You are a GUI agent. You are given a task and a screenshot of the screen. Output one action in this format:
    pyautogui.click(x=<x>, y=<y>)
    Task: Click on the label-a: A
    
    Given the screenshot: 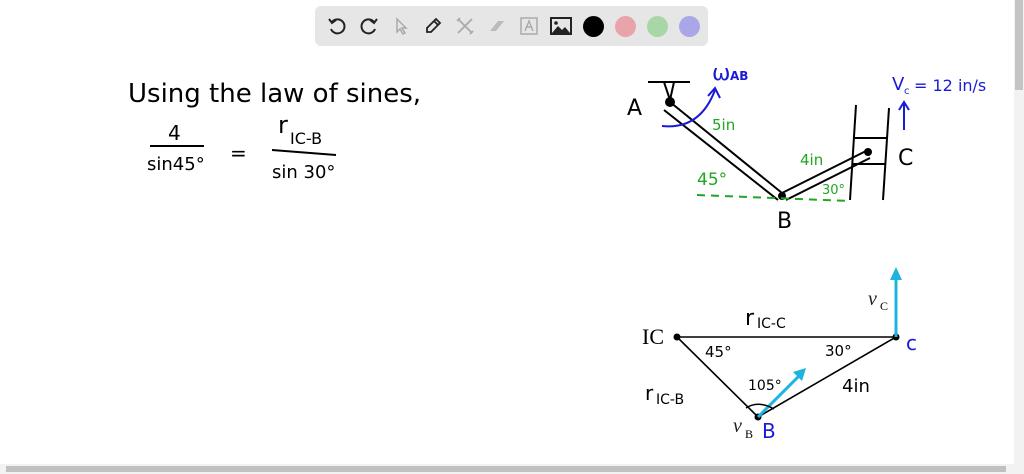 What is the action you would take?
    pyautogui.click(x=634, y=108)
    